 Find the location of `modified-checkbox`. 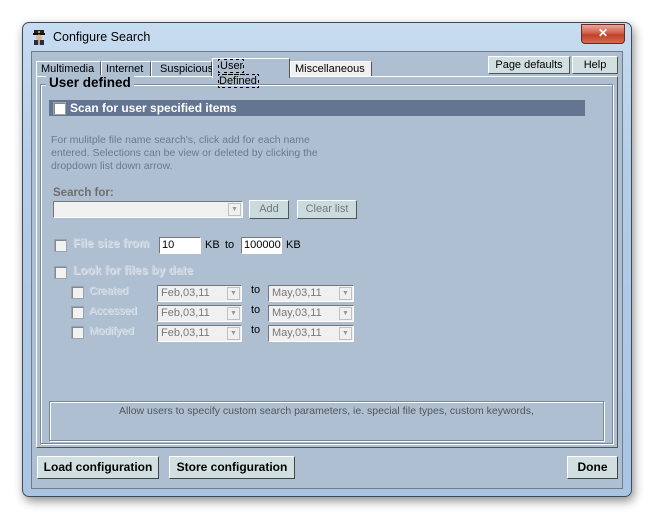

modified-checkbox is located at coordinates (77, 332).